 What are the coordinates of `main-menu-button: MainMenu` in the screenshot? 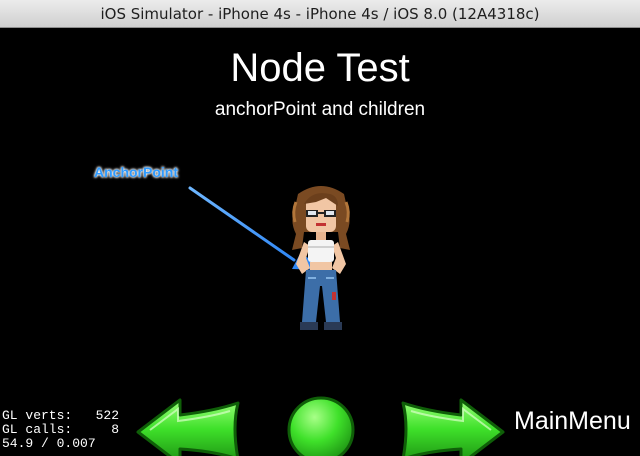 It's located at (572, 421).